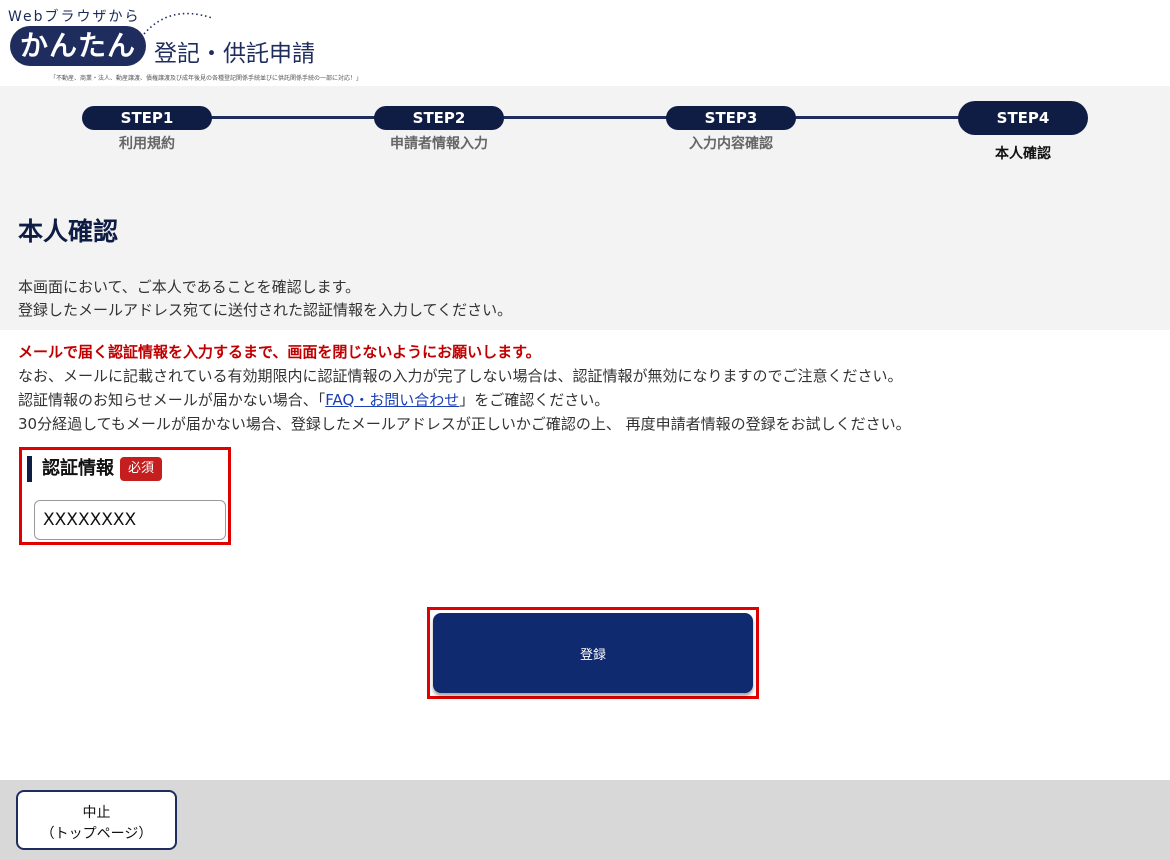 Image resolution: width=1170 pixels, height=860 pixels. I want to click on step-1: STEP1 利用規約, so click(147, 129).